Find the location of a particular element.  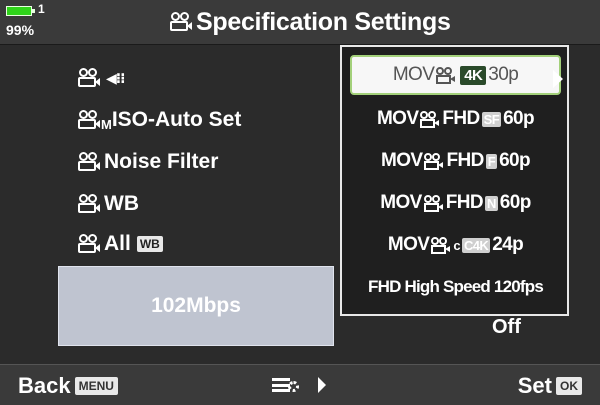

resolution-chip: C4K is located at coordinates (476, 245).